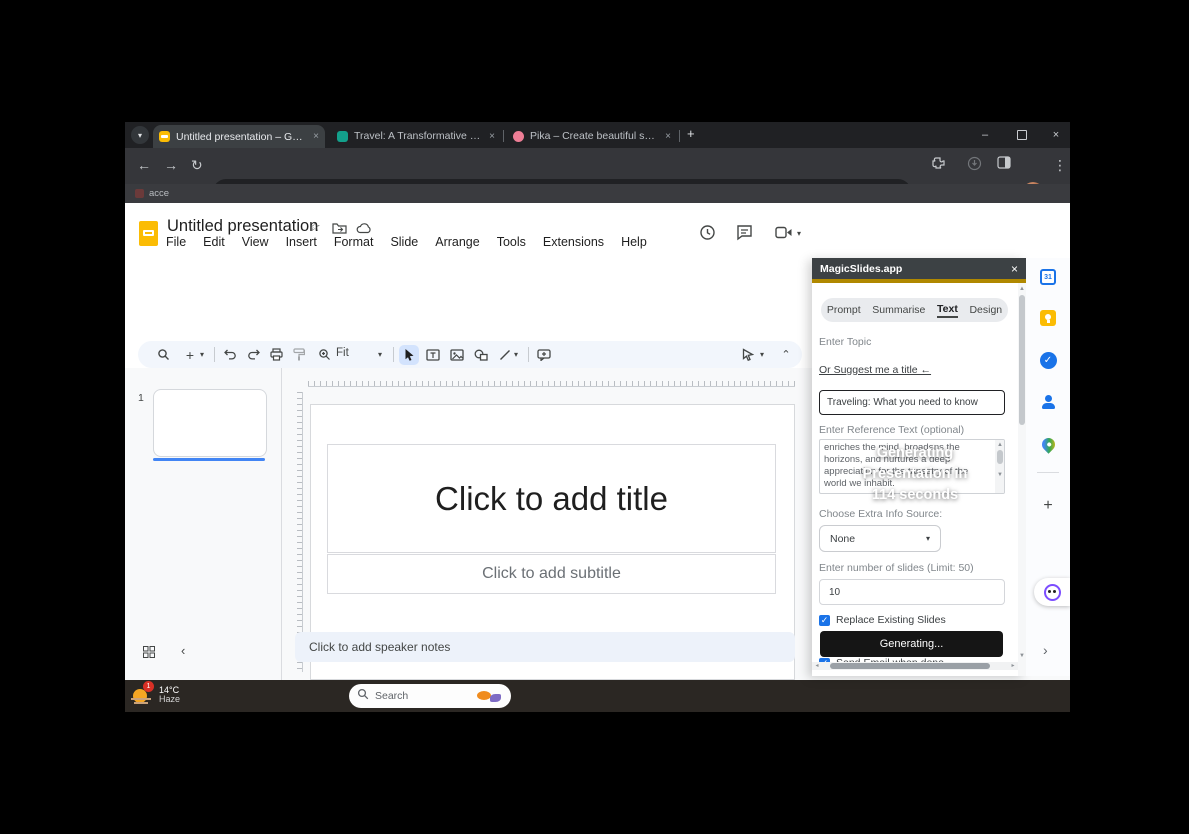  I want to click on tab-title: Untitled presentation – Google, so click(242, 136).